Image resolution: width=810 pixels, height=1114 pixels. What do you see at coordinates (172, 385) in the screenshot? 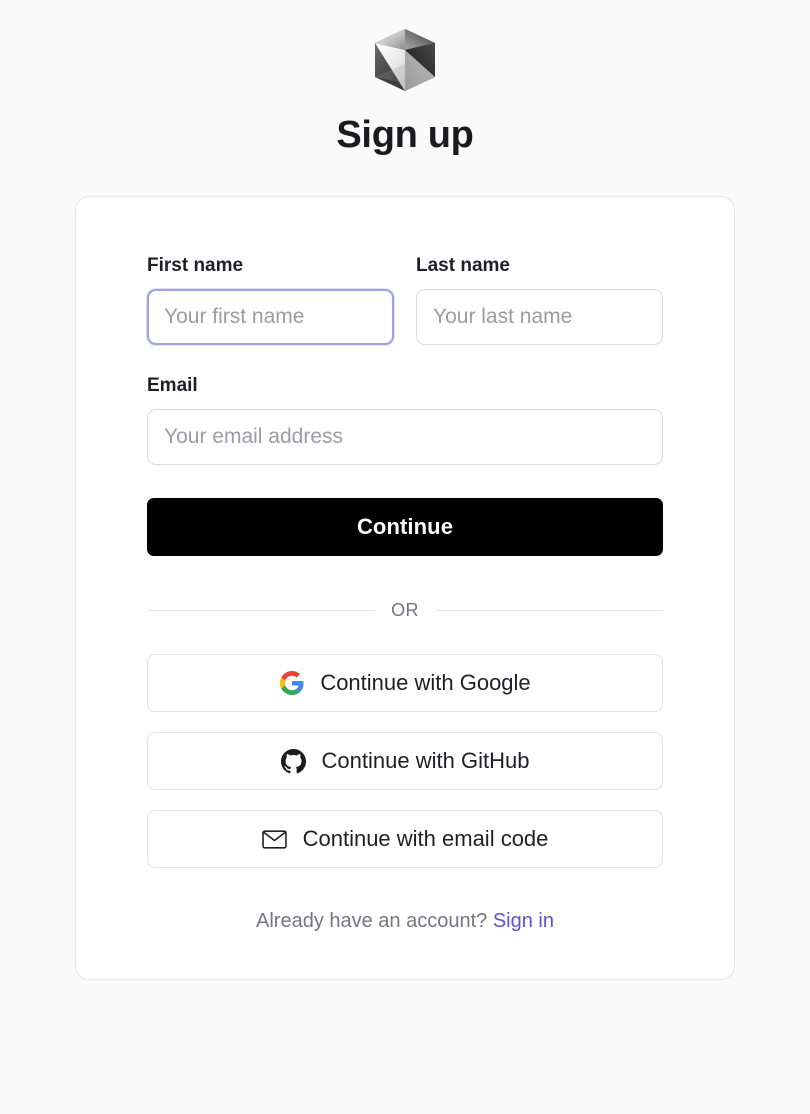
I see `email-label: Email` at bounding box center [172, 385].